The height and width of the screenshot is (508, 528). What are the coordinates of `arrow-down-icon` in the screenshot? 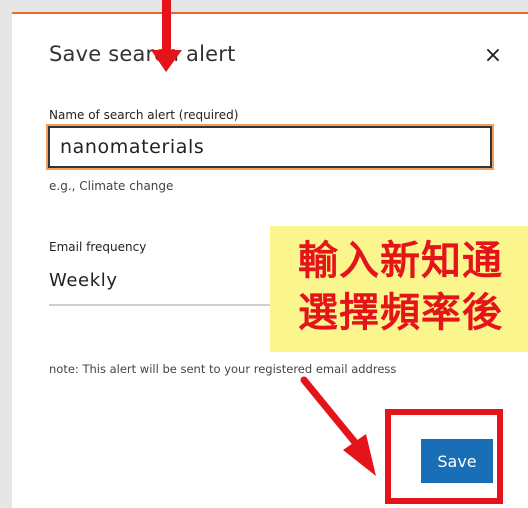 It's located at (166, 36).